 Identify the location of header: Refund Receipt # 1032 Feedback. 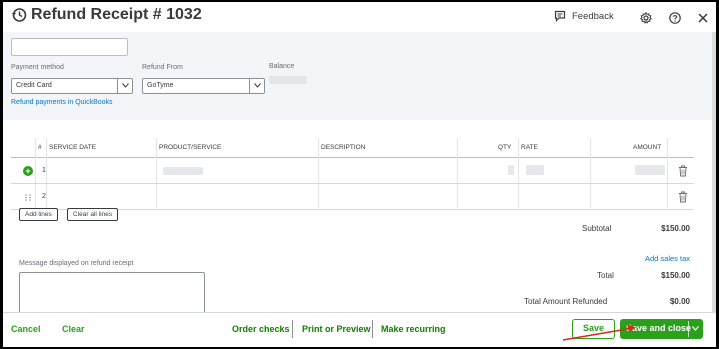
(359, 17).